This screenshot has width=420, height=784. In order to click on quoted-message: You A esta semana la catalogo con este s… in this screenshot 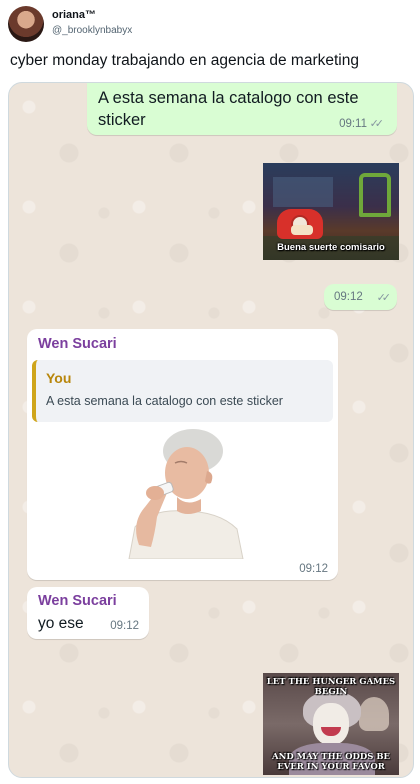, I will do `click(182, 391)`.